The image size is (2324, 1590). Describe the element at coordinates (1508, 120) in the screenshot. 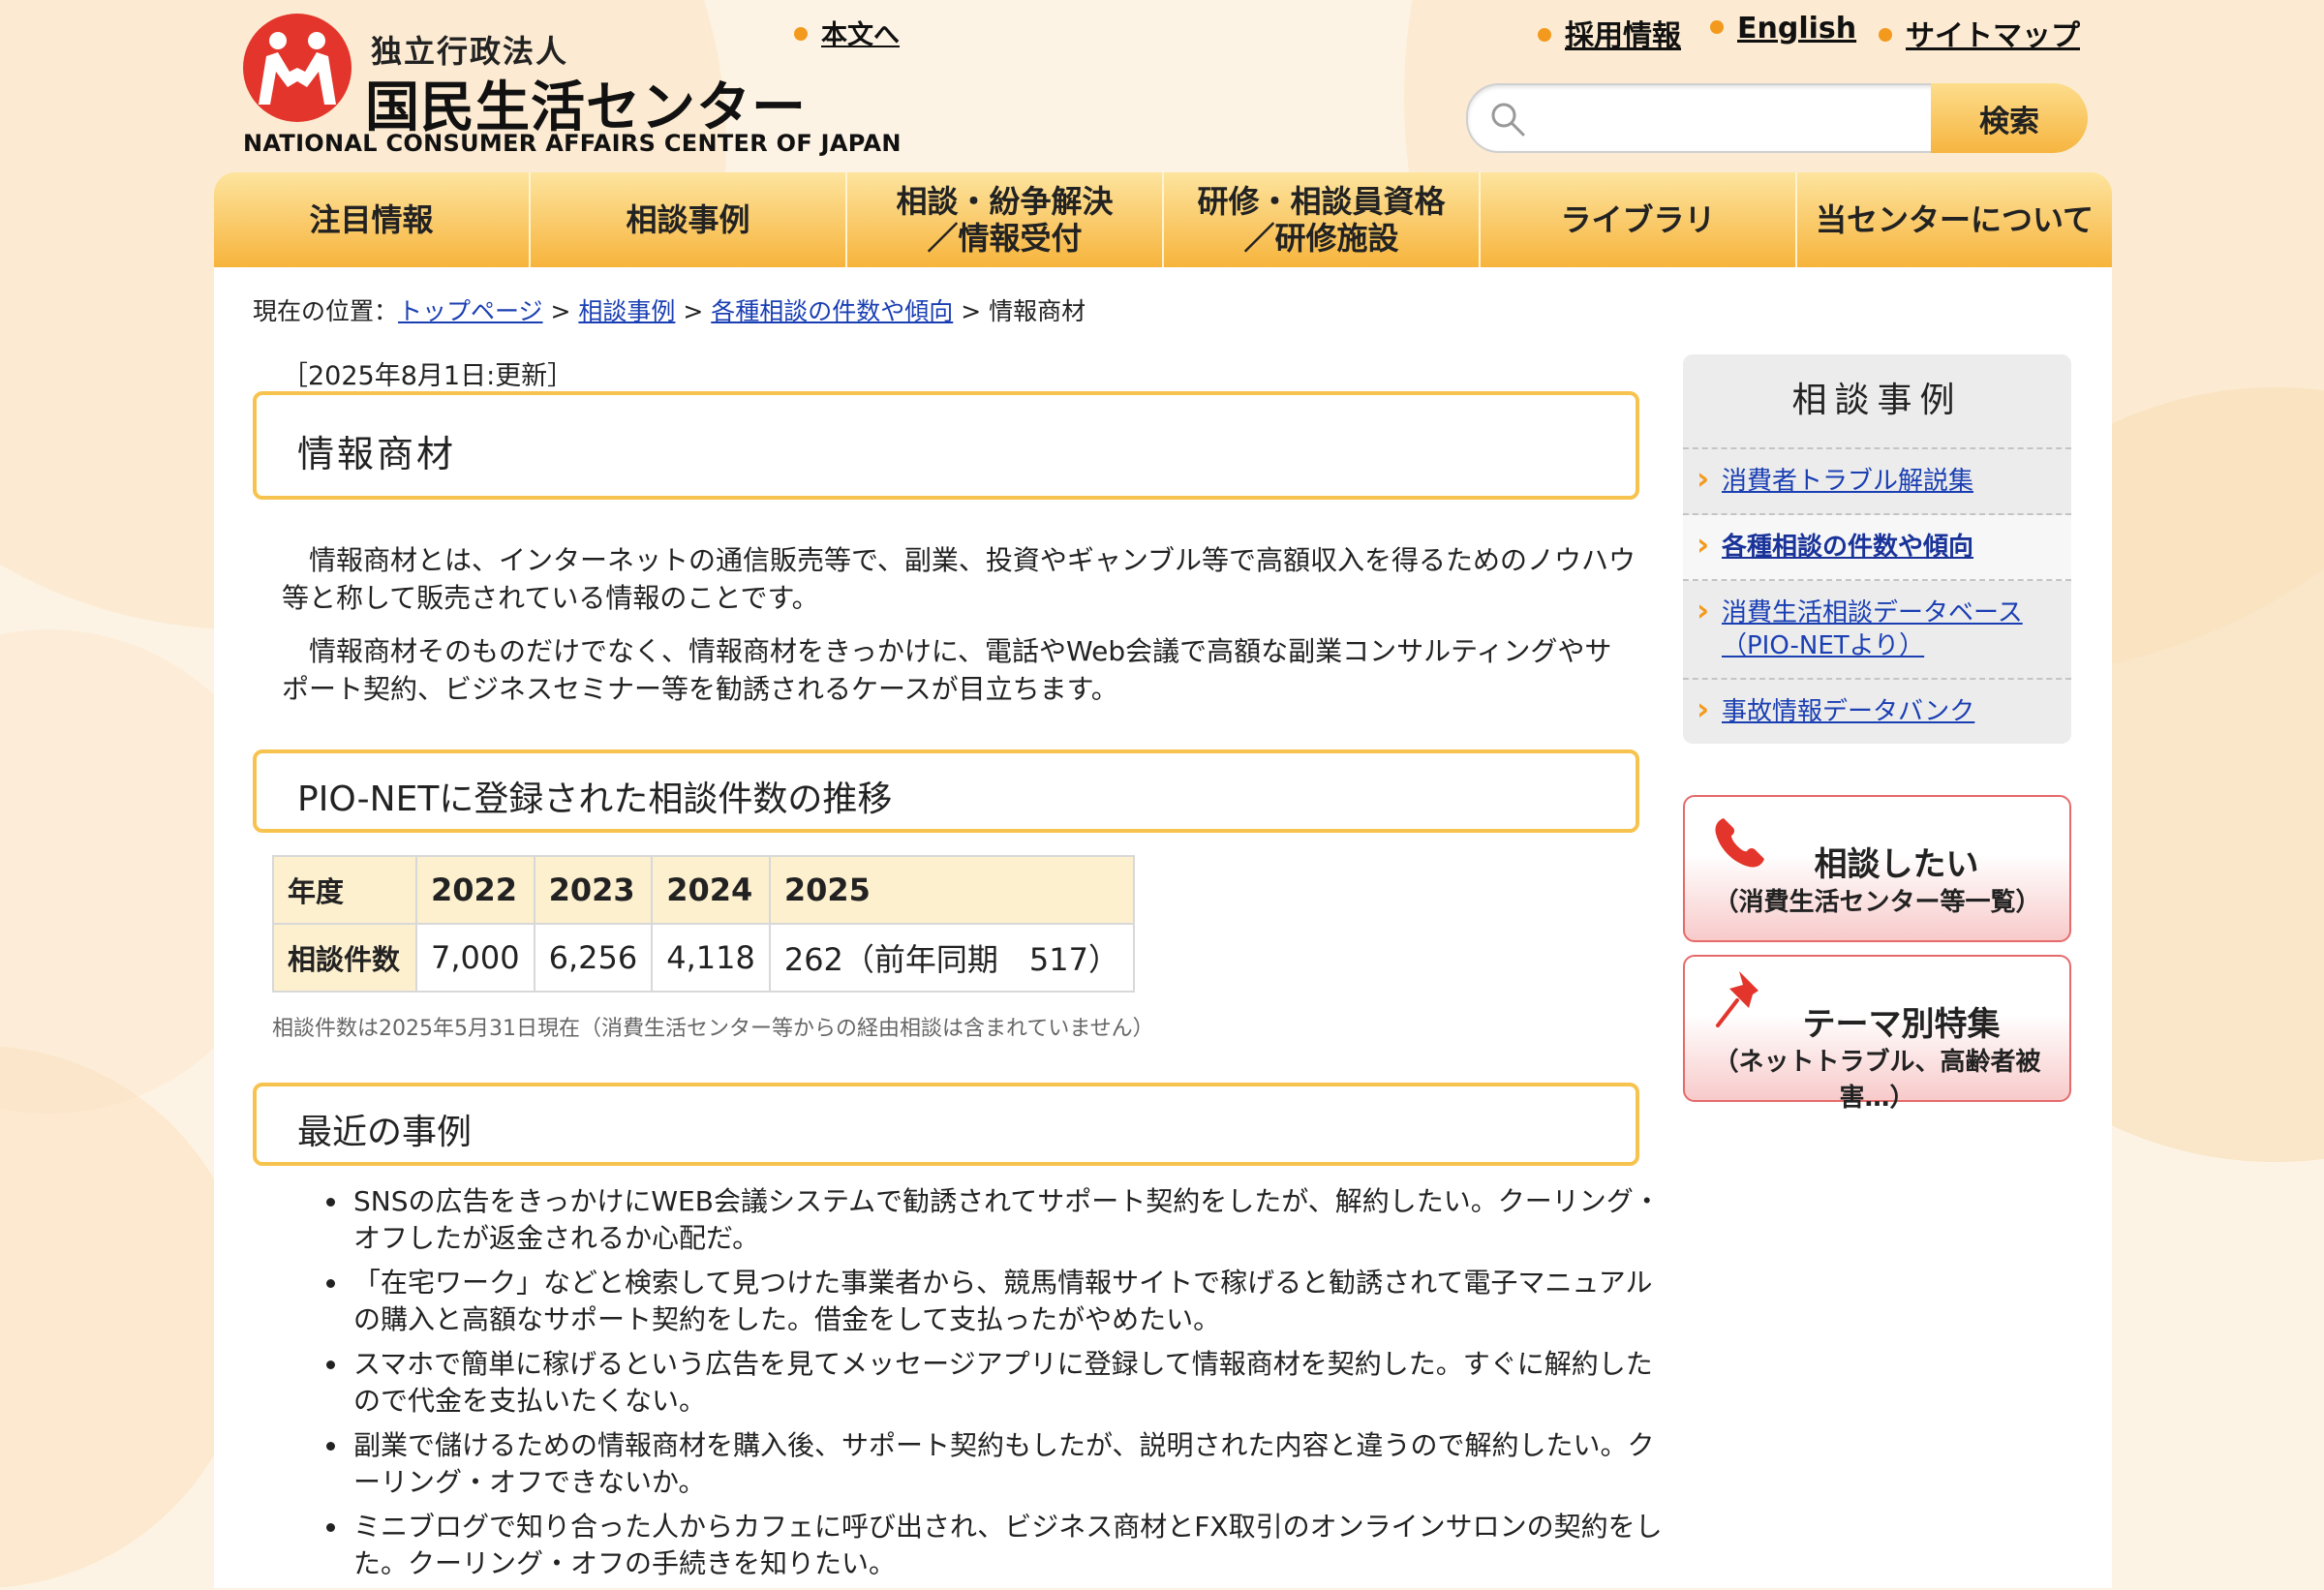

I see `search-icon` at that location.